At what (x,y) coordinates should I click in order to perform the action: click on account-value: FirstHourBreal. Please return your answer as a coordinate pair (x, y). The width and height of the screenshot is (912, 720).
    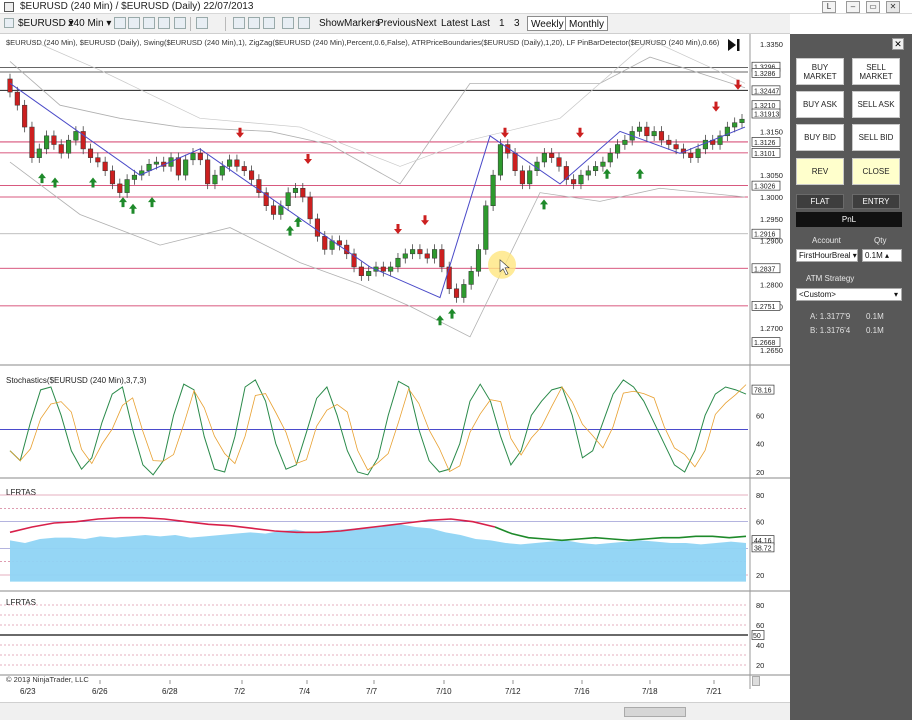
    Looking at the image, I should click on (825, 255).